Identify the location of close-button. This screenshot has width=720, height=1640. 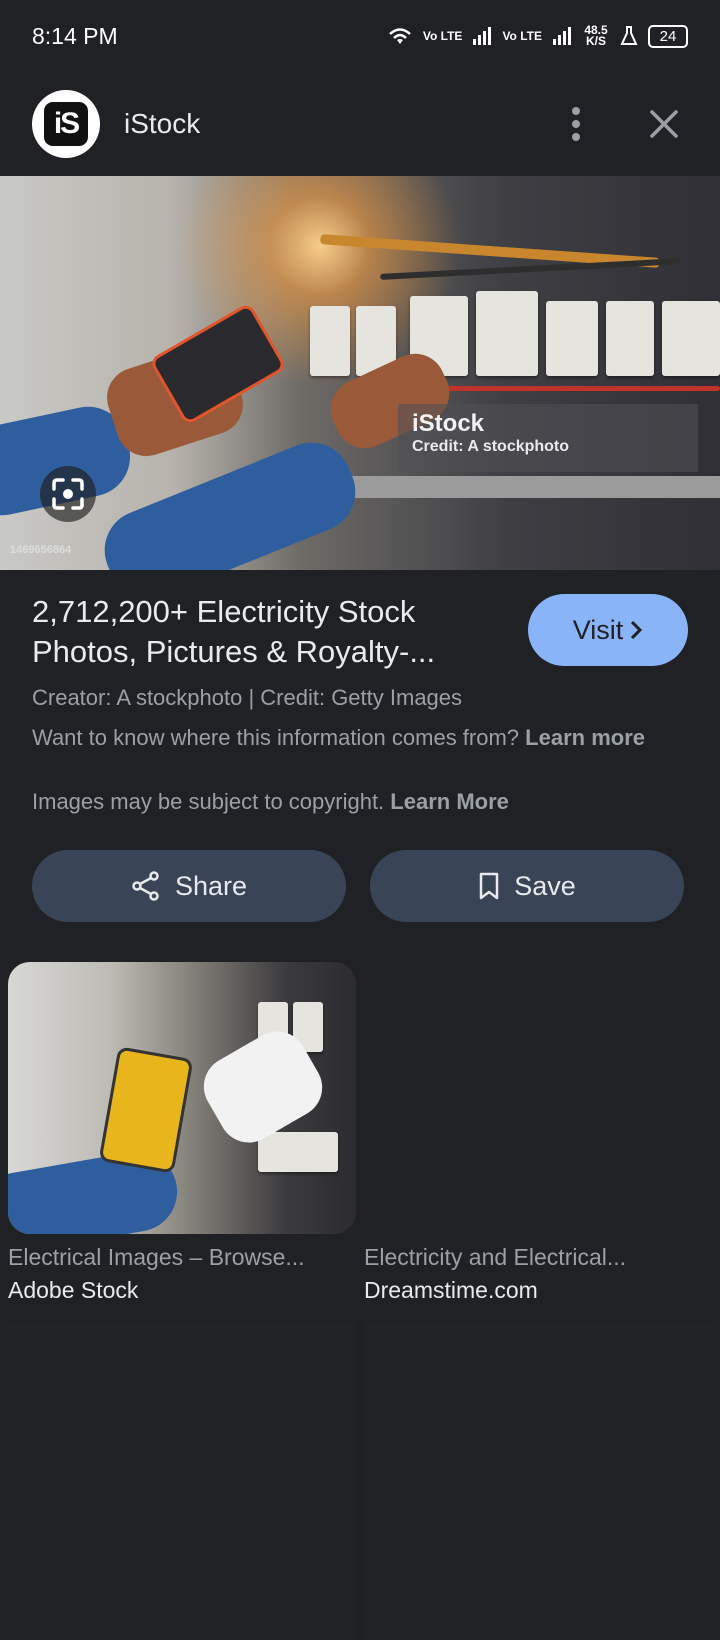
(664, 124).